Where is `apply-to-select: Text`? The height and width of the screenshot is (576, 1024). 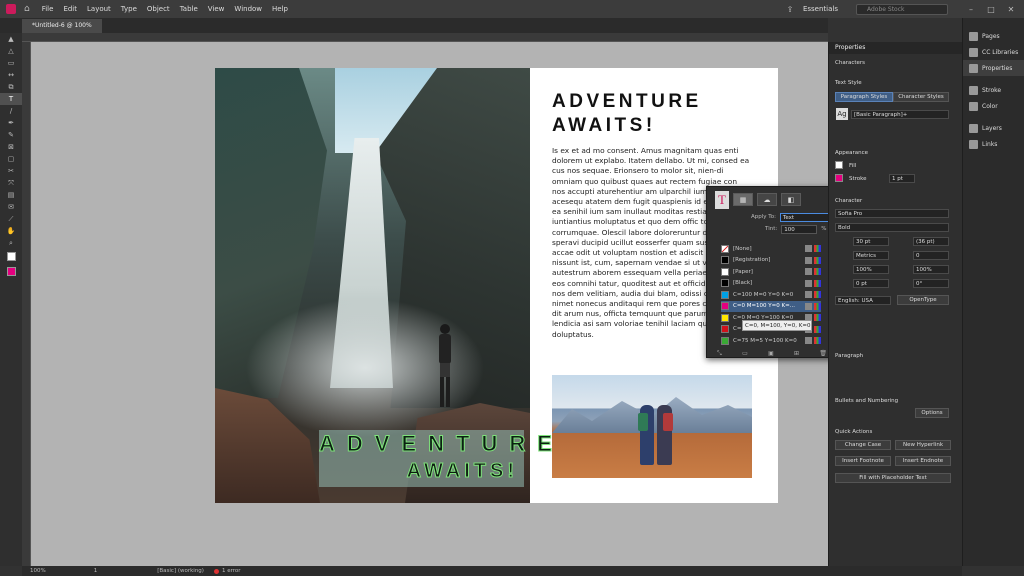 apply-to-select: Text is located at coordinates (804, 217).